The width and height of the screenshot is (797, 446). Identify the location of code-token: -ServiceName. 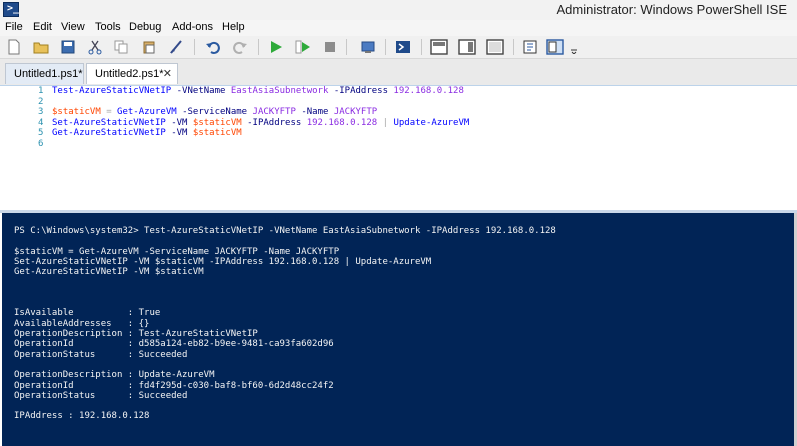
(215, 112).